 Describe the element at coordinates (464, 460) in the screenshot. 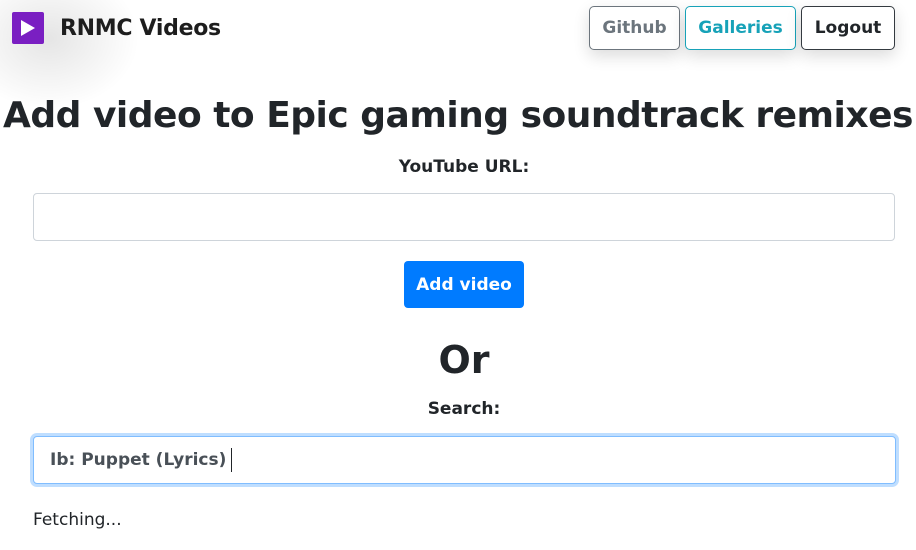

I see `search-input: Ib: Puppet (Lyrics)` at that location.